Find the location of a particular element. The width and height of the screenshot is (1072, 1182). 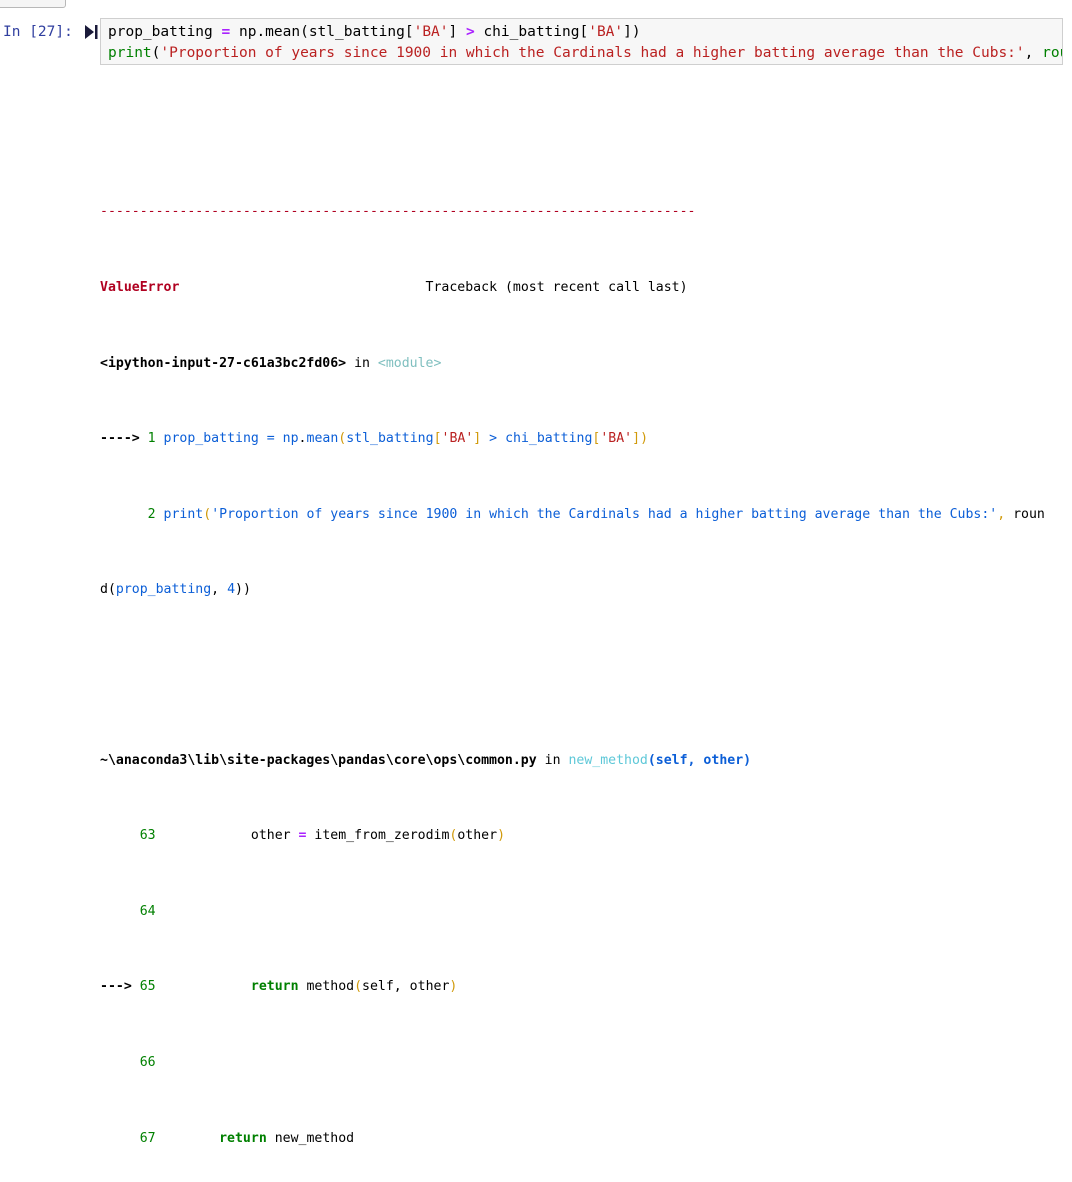

toolbar-button is located at coordinates (33, 4).